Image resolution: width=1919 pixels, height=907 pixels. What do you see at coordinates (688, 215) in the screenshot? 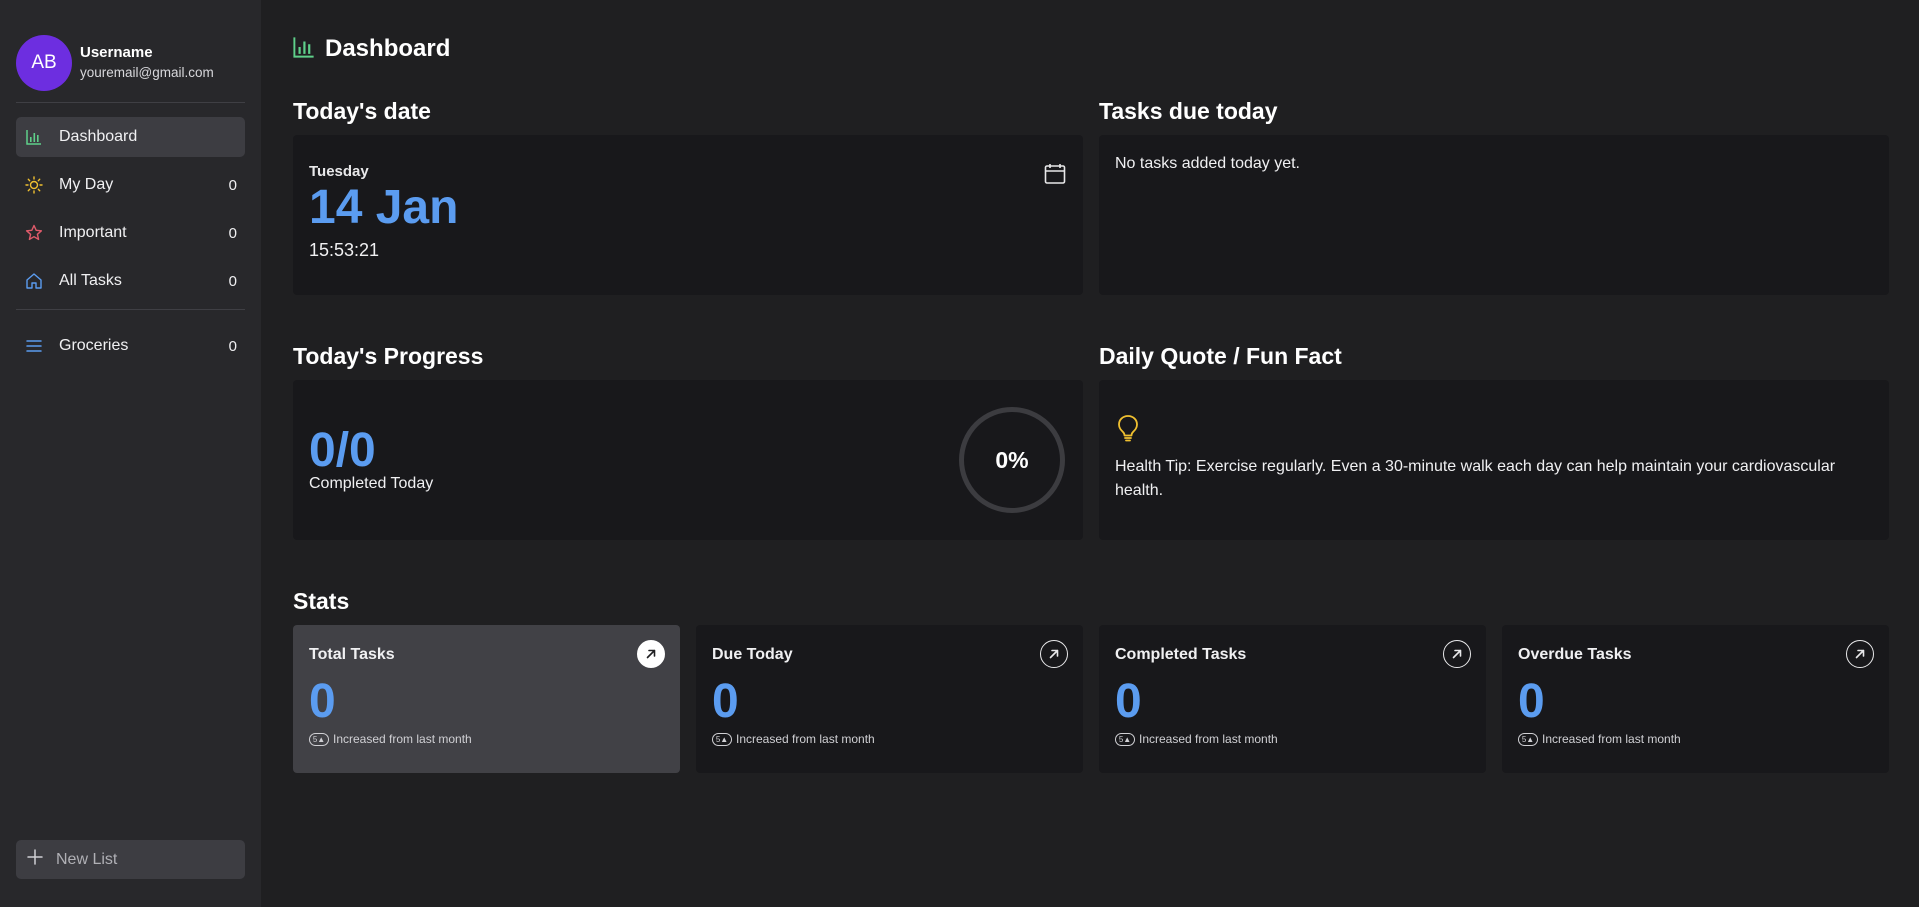
I see `date-card: Tuesday 14 Jan 15:53:21` at bounding box center [688, 215].